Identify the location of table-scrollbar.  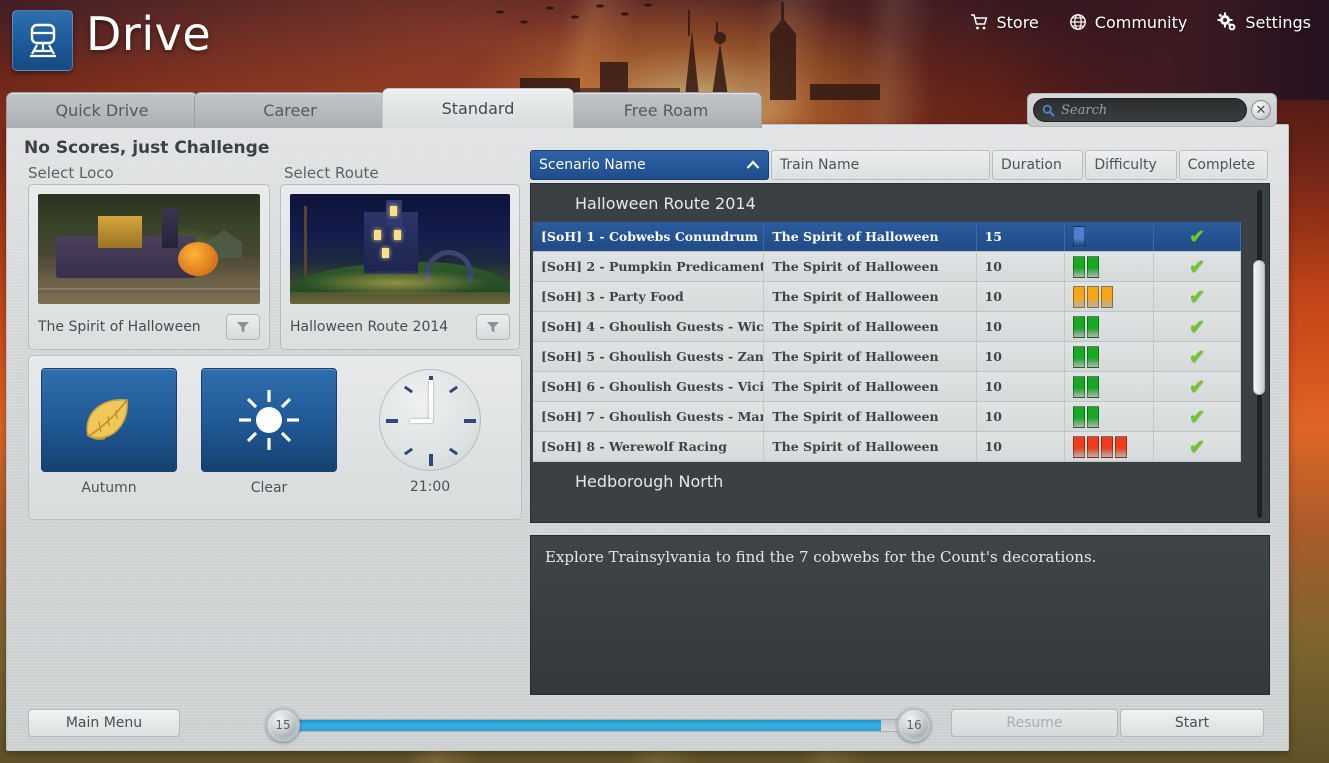
(1259, 354).